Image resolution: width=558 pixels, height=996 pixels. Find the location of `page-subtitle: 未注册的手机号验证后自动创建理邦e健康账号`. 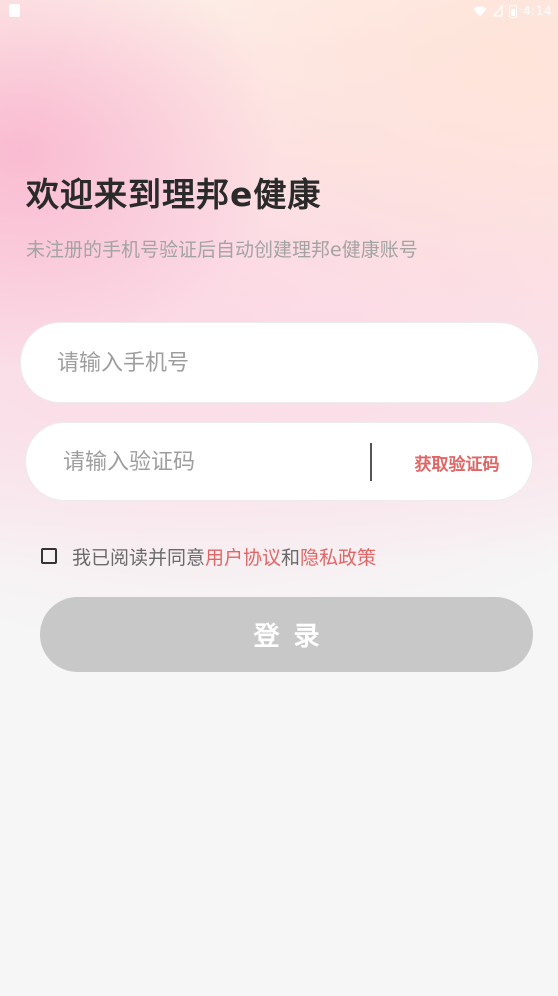

page-subtitle: 未注册的手机号验证后自动创建理邦e健康账号 is located at coordinates (222, 250).